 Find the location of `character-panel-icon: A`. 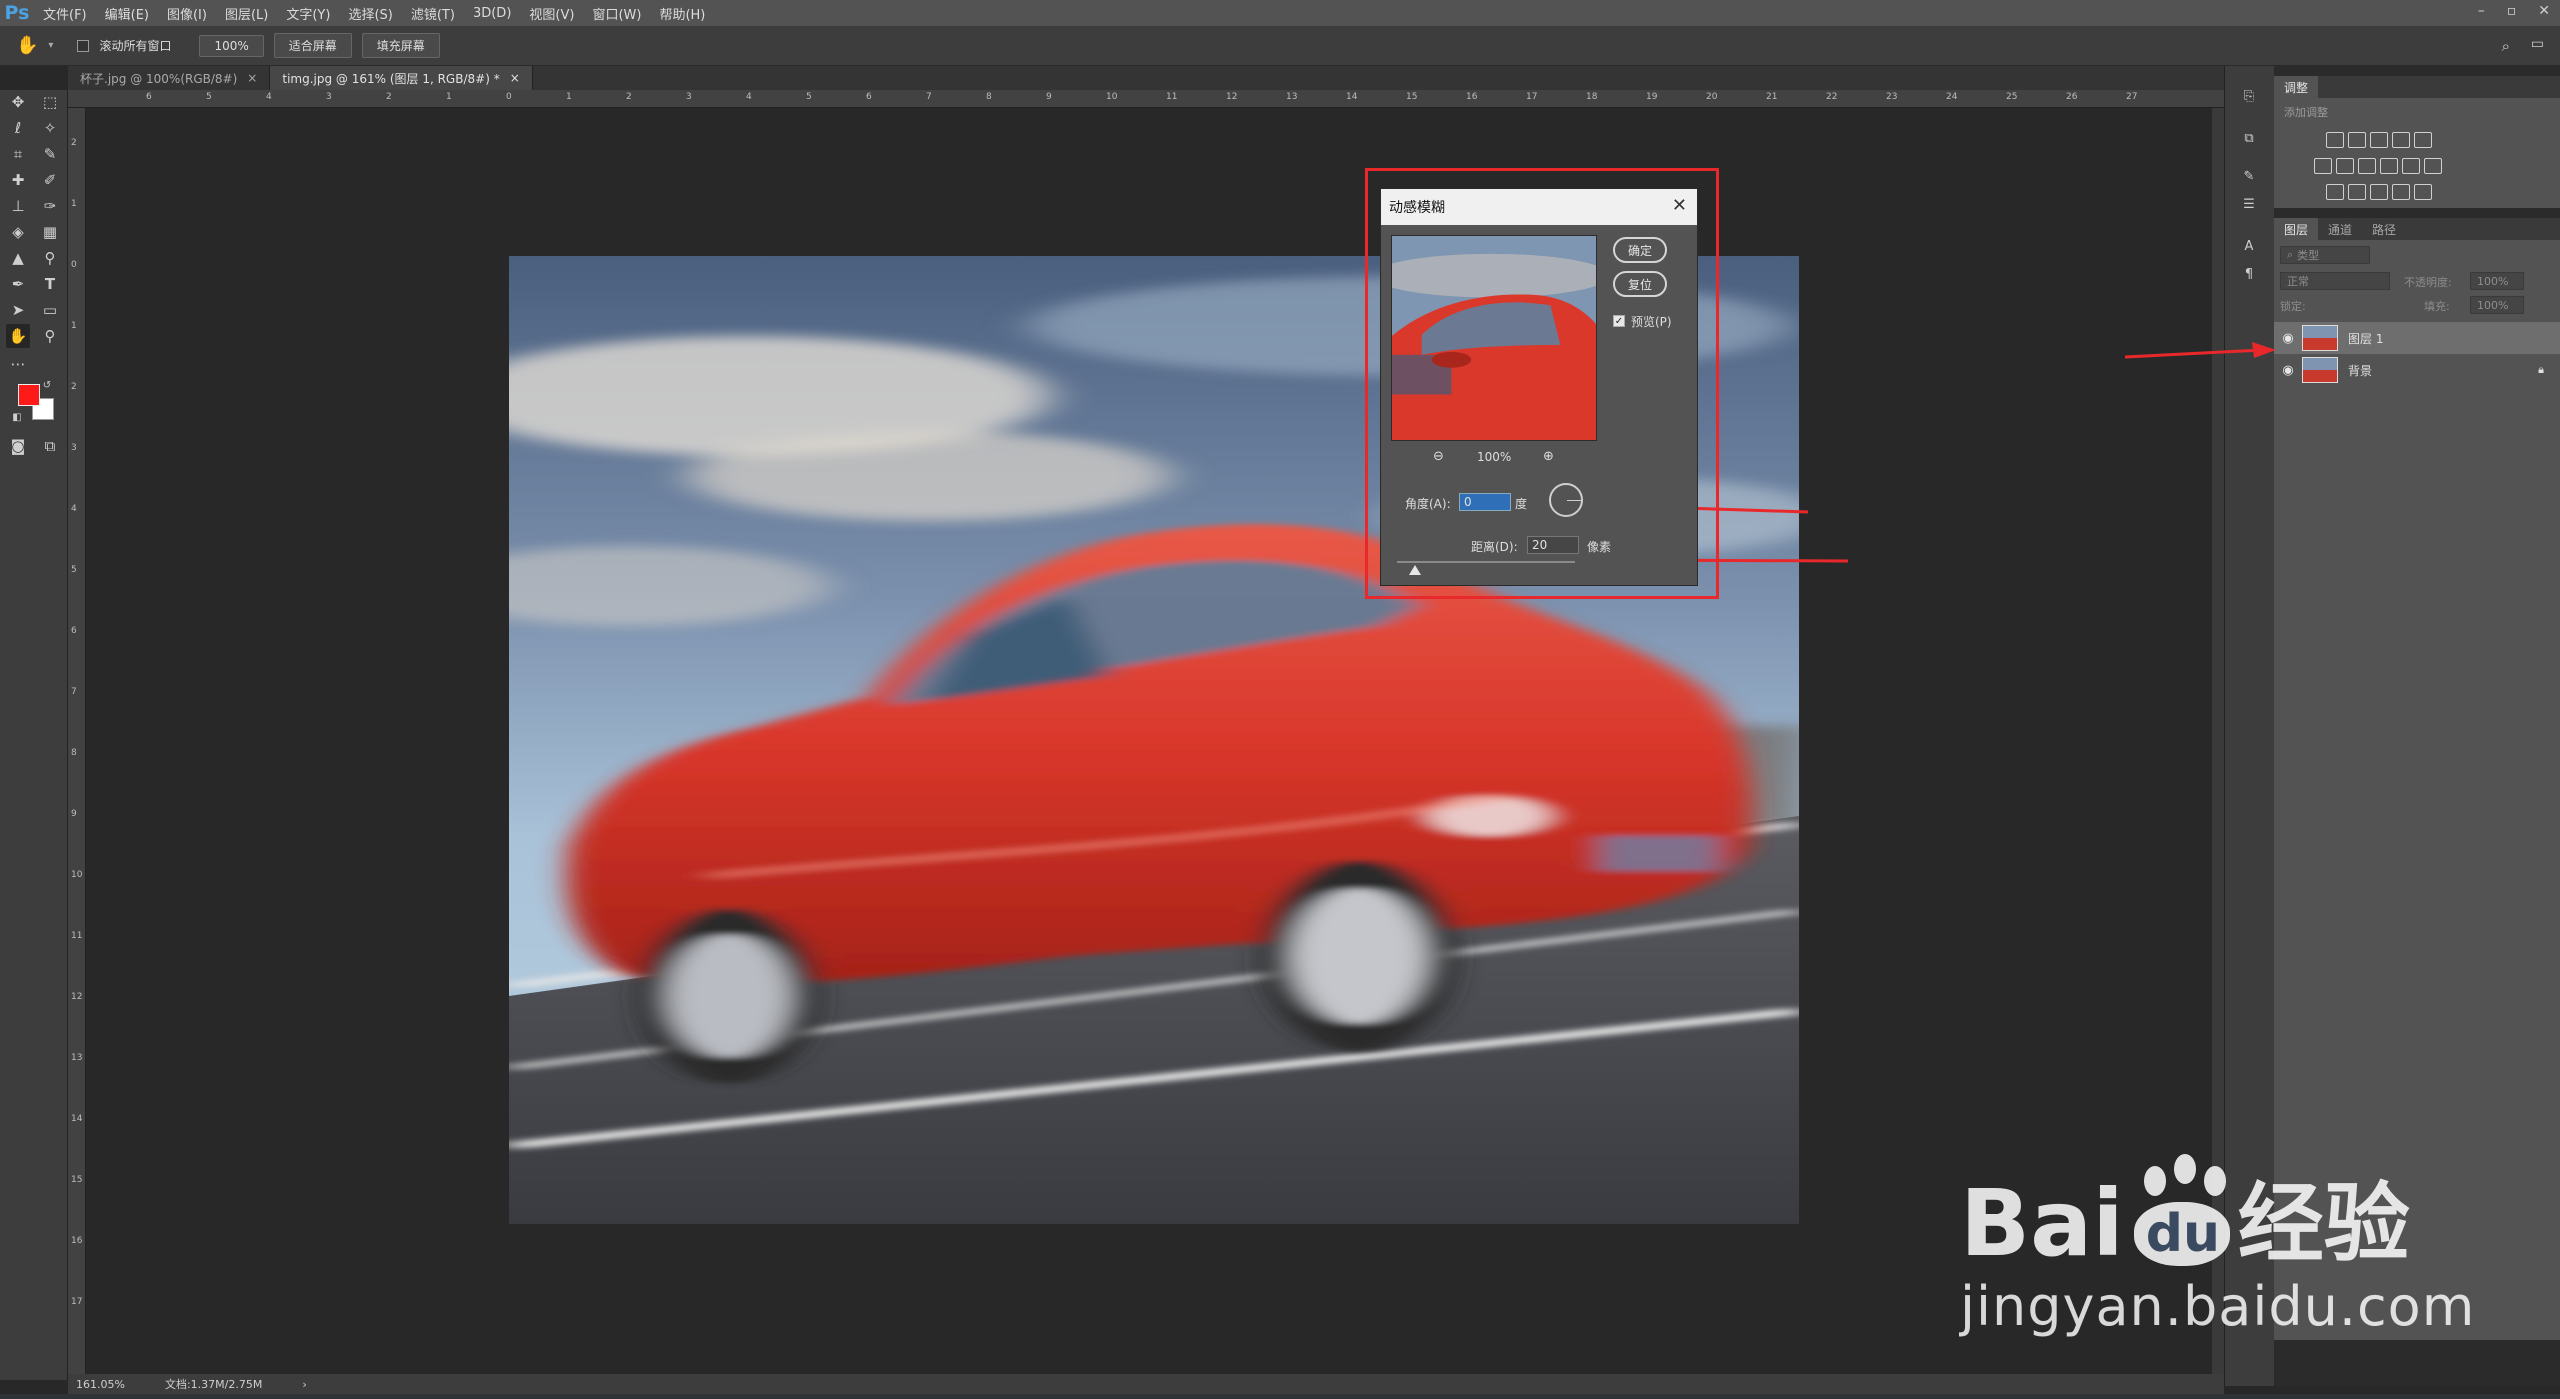

character-panel-icon: A is located at coordinates (2249, 246).